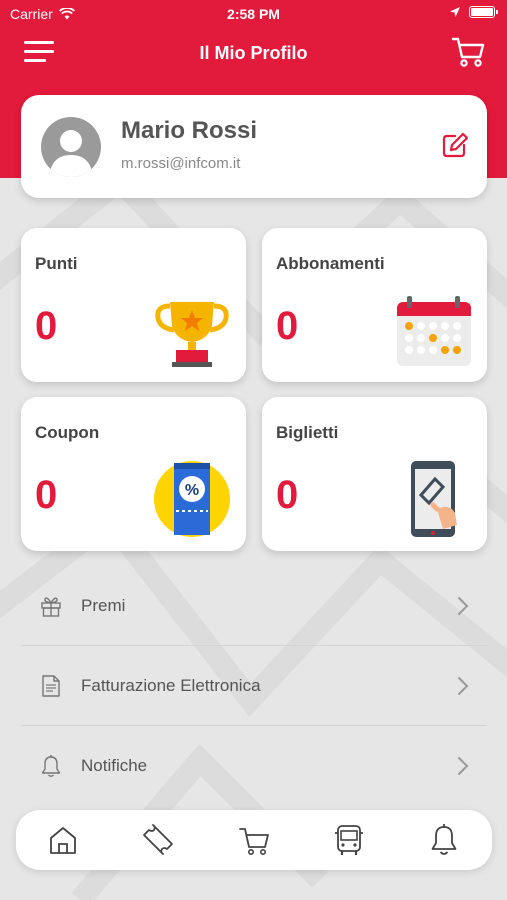  What do you see at coordinates (330, 263) in the screenshot?
I see `tile-title: Abbonamenti` at bounding box center [330, 263].